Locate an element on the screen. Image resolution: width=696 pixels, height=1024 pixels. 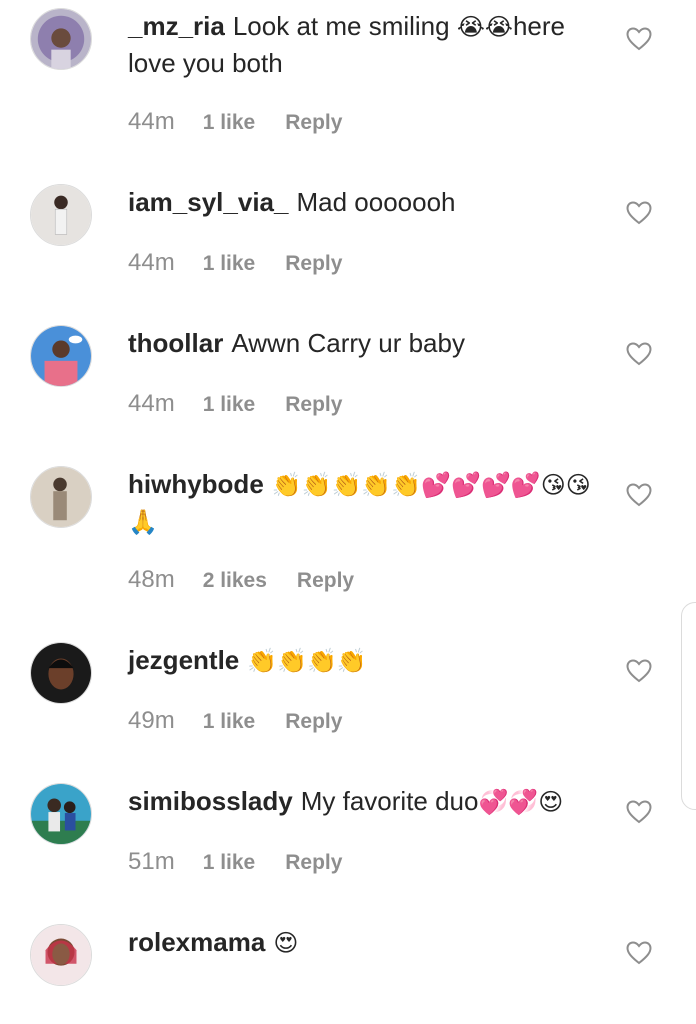
comment-text: Awwn Carry ur baby is located at coordinates (348, 343).